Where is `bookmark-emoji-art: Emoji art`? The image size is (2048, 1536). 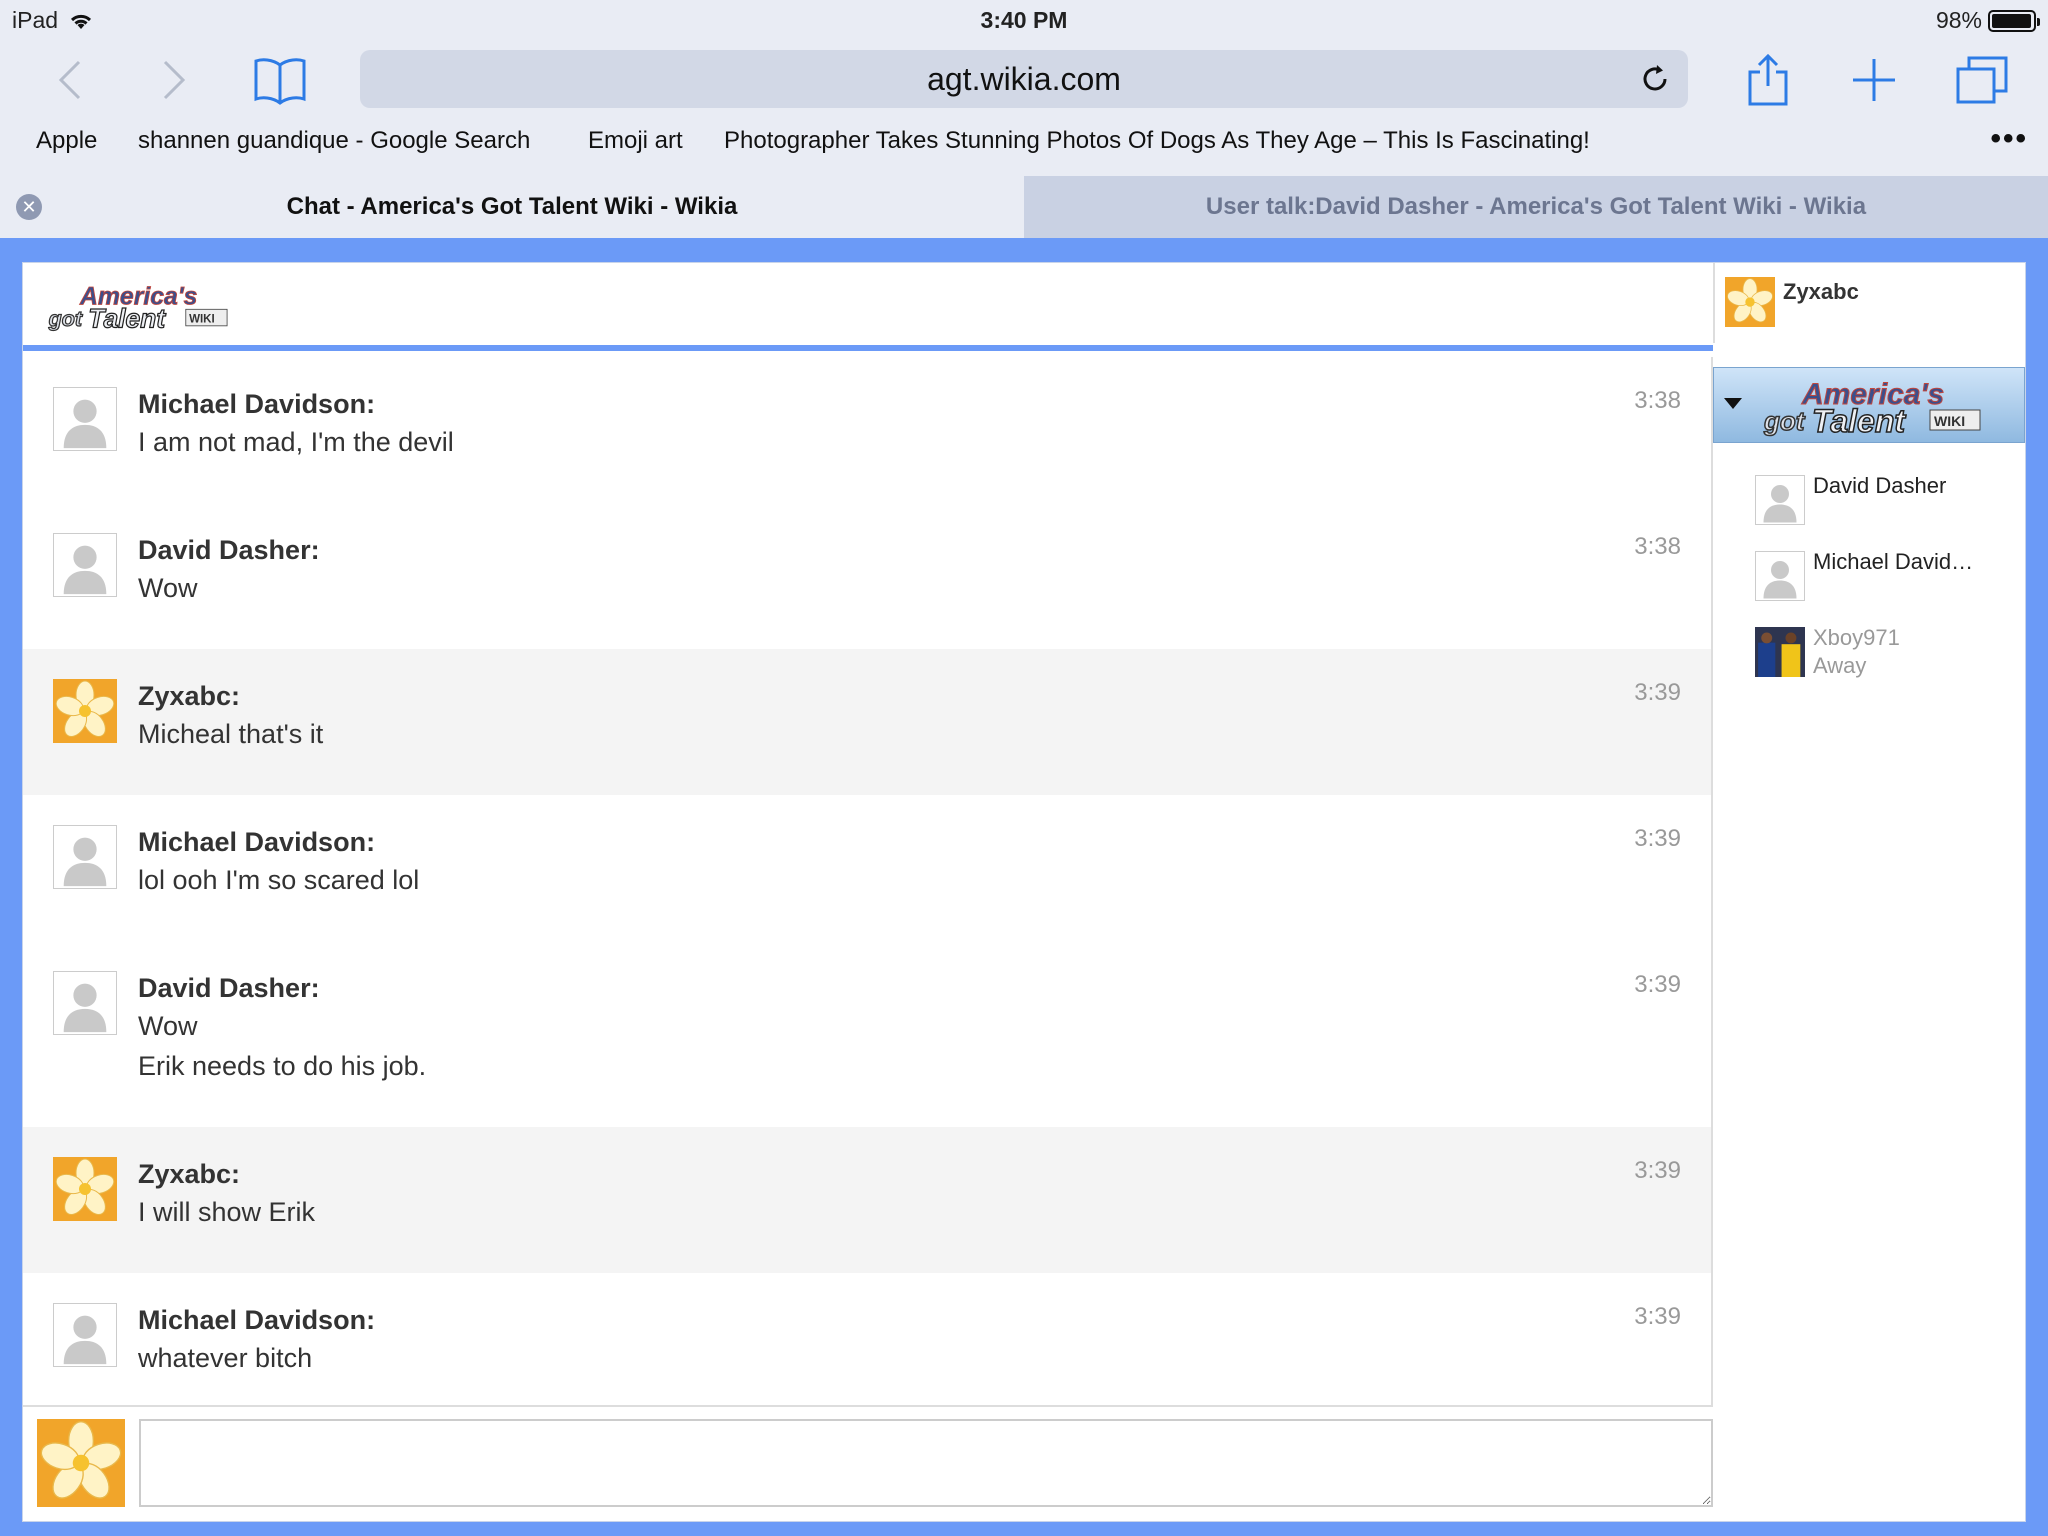
bookmark-emoji-art: Emoji art is located at coordinates (635, 141).